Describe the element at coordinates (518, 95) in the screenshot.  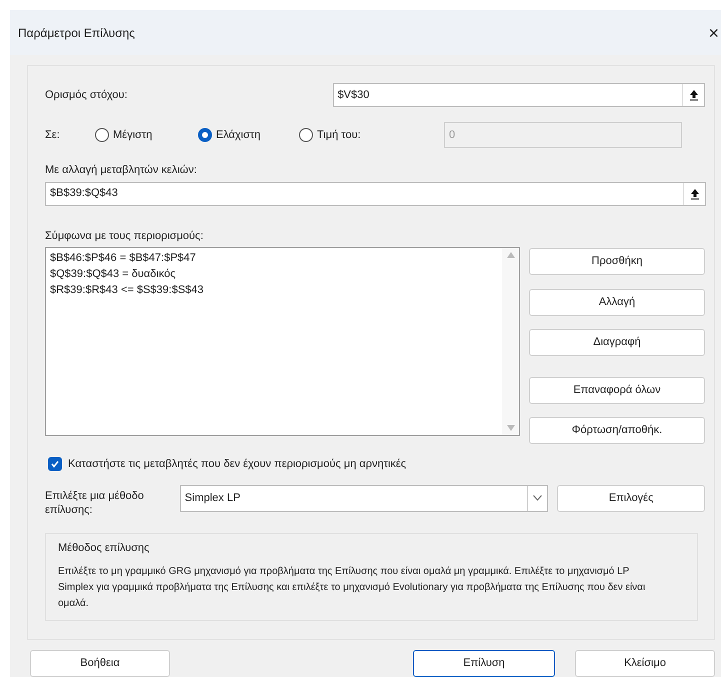
I see `reference-field: $V$30` at that location.